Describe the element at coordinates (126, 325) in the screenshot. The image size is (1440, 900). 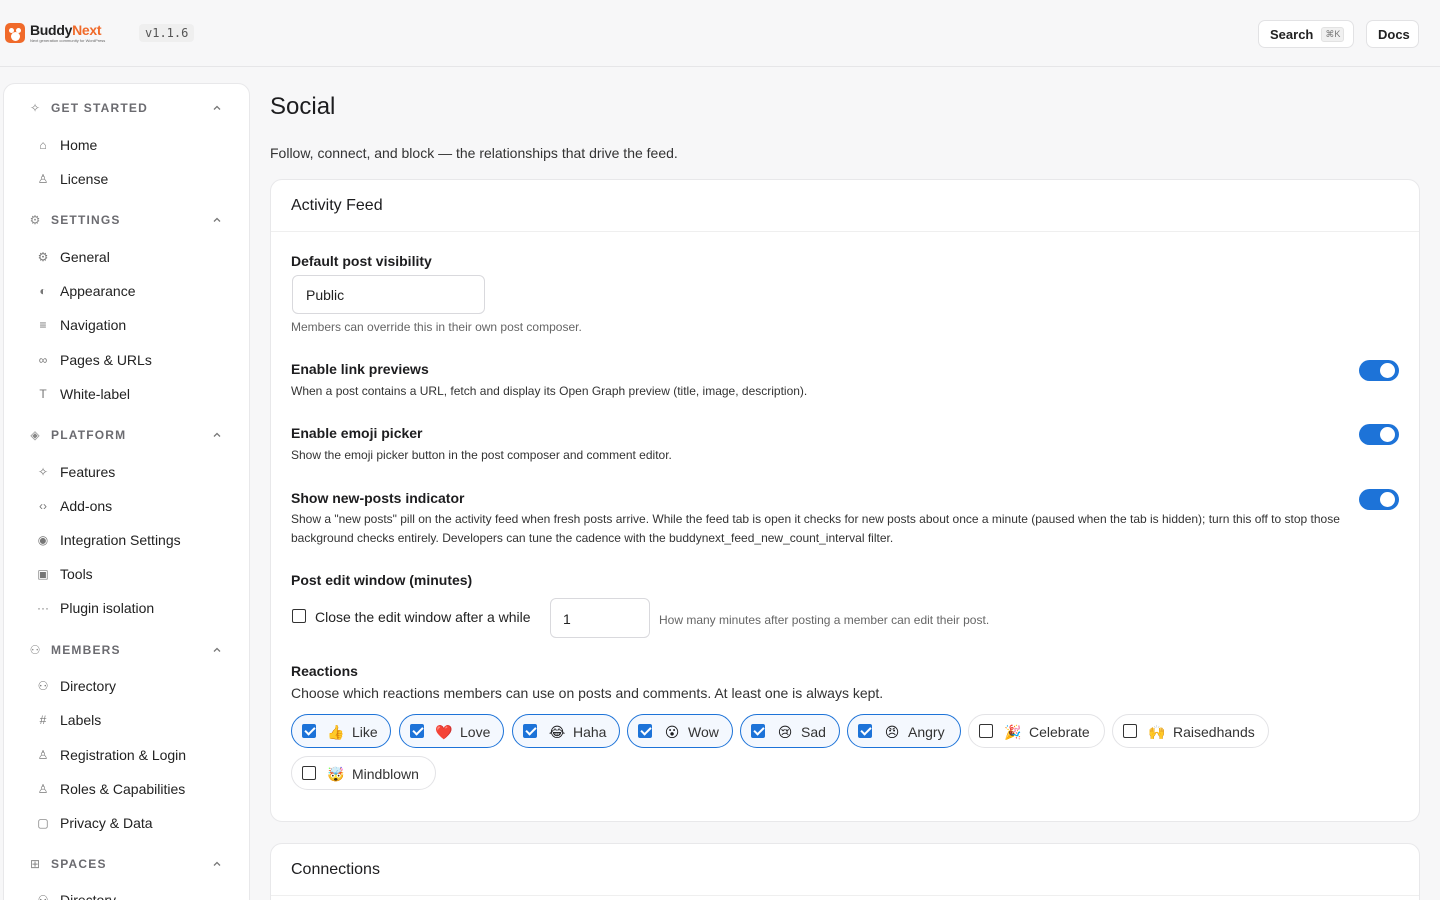
I see `sidebar-item-navigation: ≡ Navigation` at that location.